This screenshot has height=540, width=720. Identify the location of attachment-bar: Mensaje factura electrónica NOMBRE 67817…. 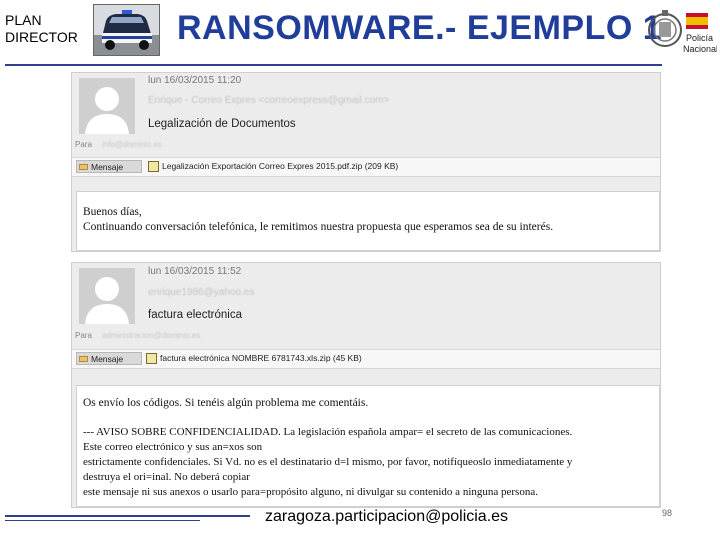
(366, 359).